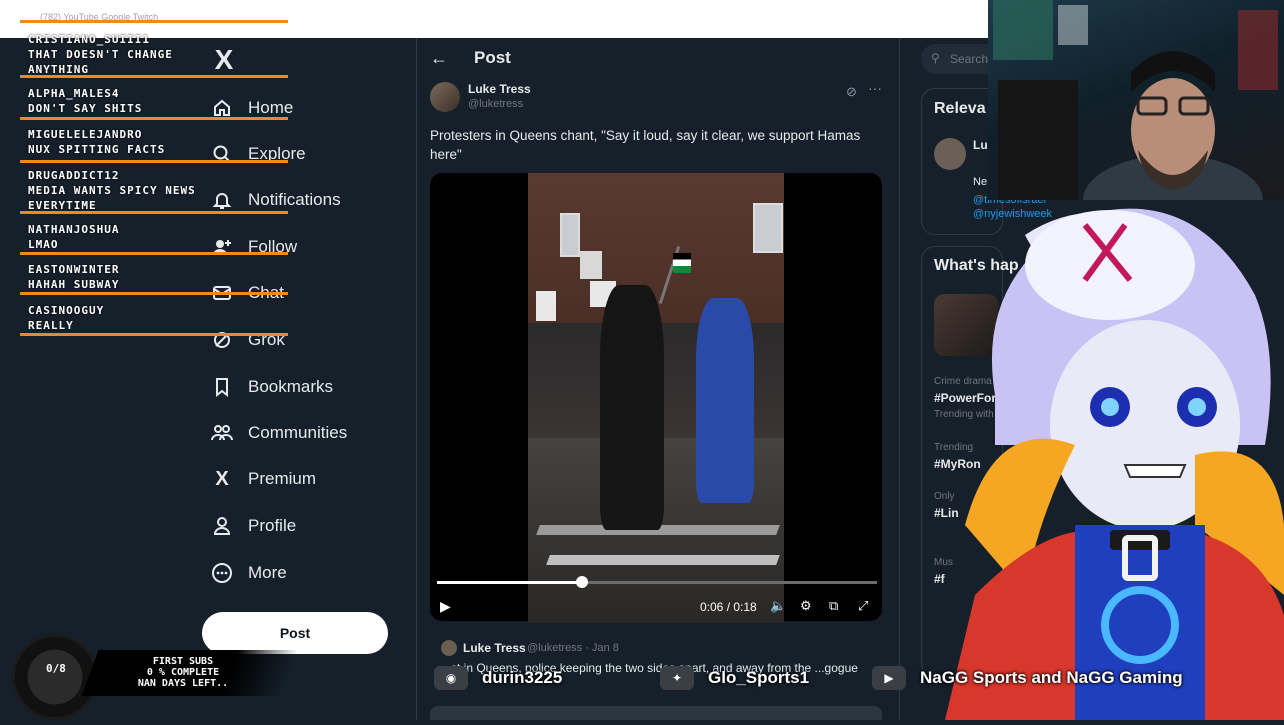  Describe the element at coordinates (222, 247) in the screenshot. I see `follow-icon` at that location.